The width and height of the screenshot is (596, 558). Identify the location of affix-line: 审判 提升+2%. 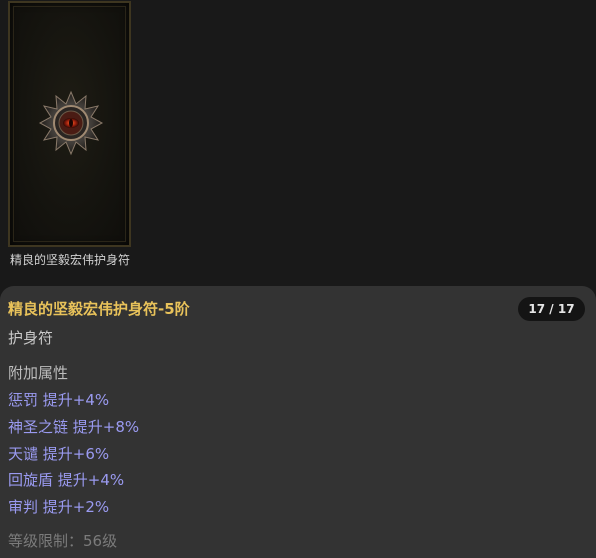
(59, 507).